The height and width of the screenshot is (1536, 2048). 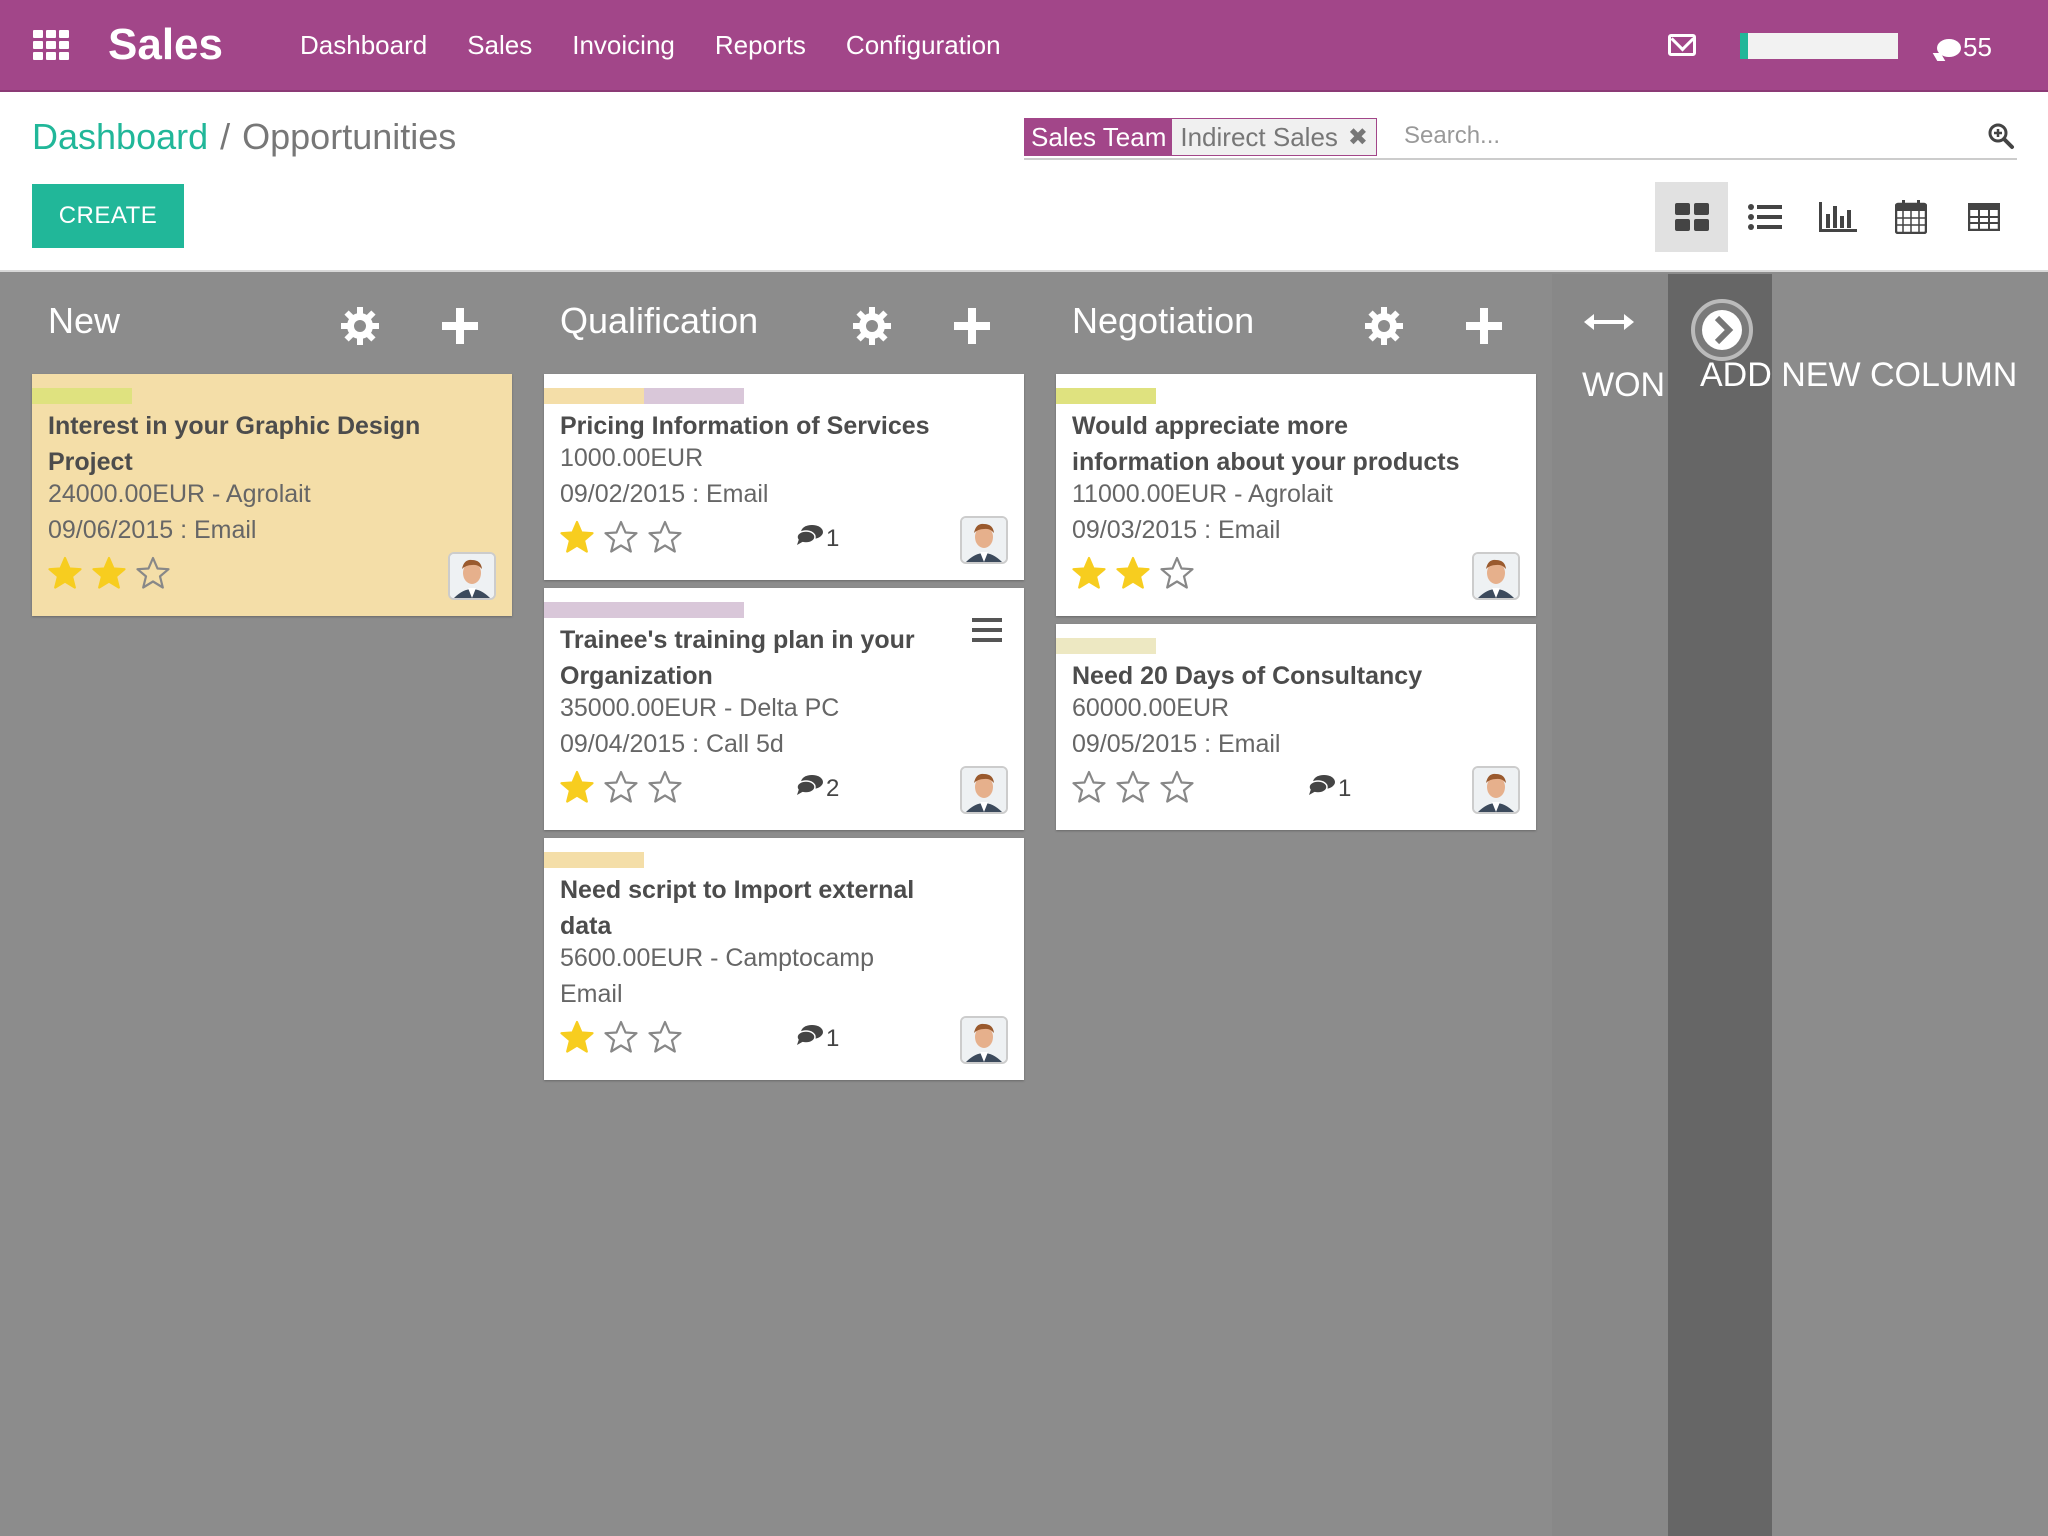 What do you see at coordinates (1266, 462) in the screenshot?
I see `card-title-line: information about your products` at bounding box center [1266, 462].